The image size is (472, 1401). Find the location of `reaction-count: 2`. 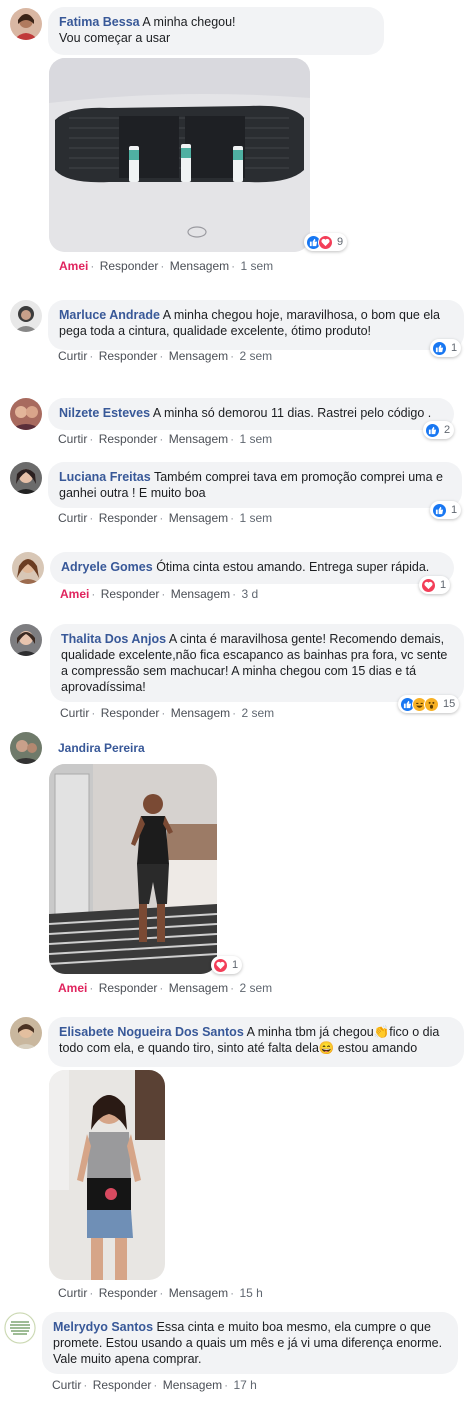

reaction-count: 2 is located at coordinates (447, 430).